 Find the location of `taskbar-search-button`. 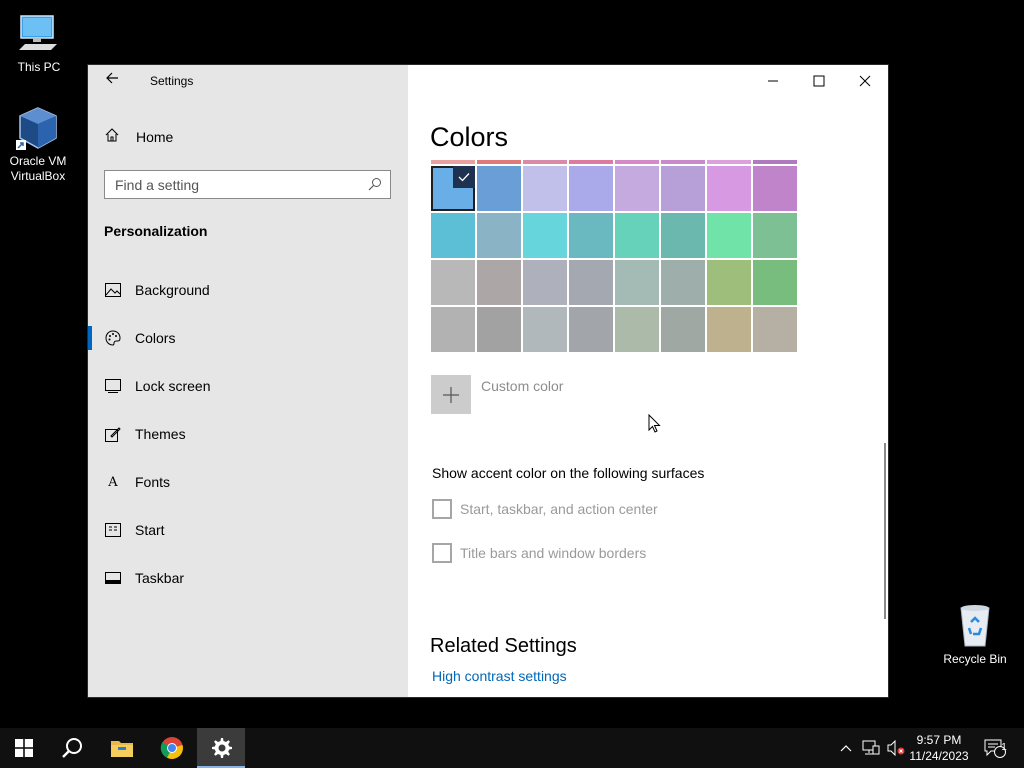

taskbar-search-button is located at coordinates (72, 748).